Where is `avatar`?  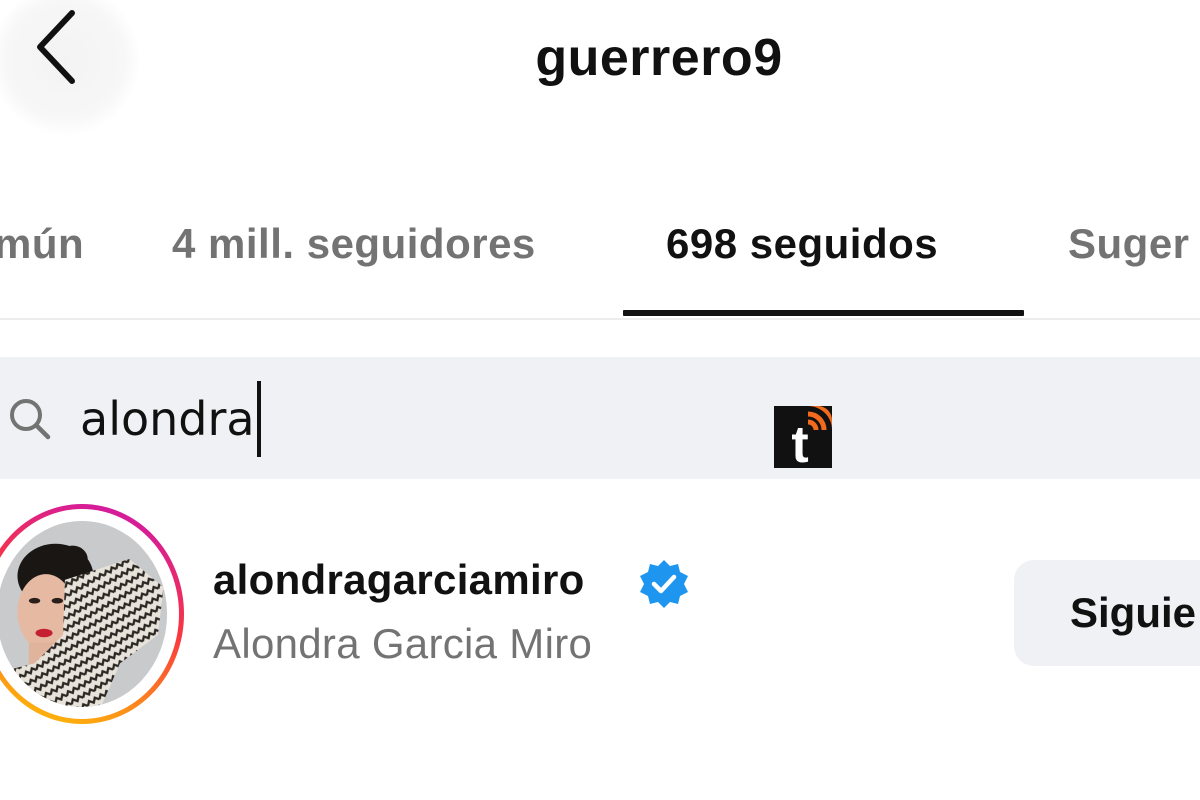 avatar is located at coordinates (83, 614).